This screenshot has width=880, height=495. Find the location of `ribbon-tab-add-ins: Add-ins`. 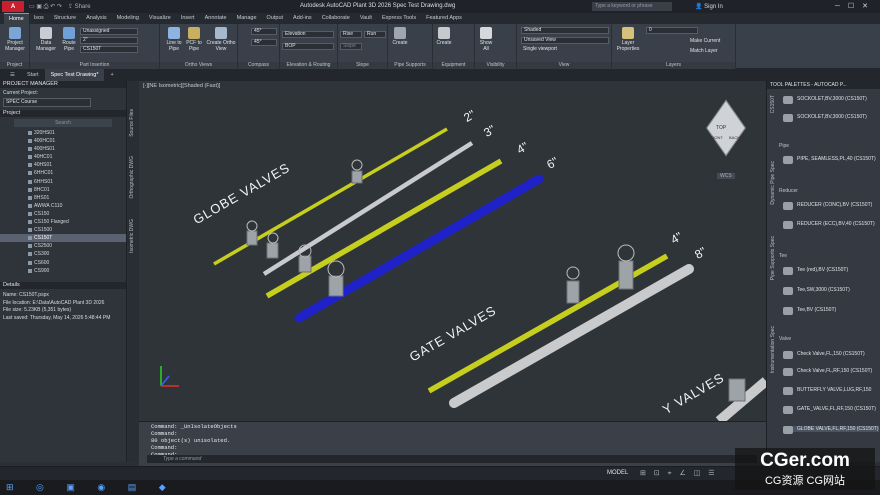

ribbon-tab-add-ins: Add-ins is located at coordinates (302, 18).